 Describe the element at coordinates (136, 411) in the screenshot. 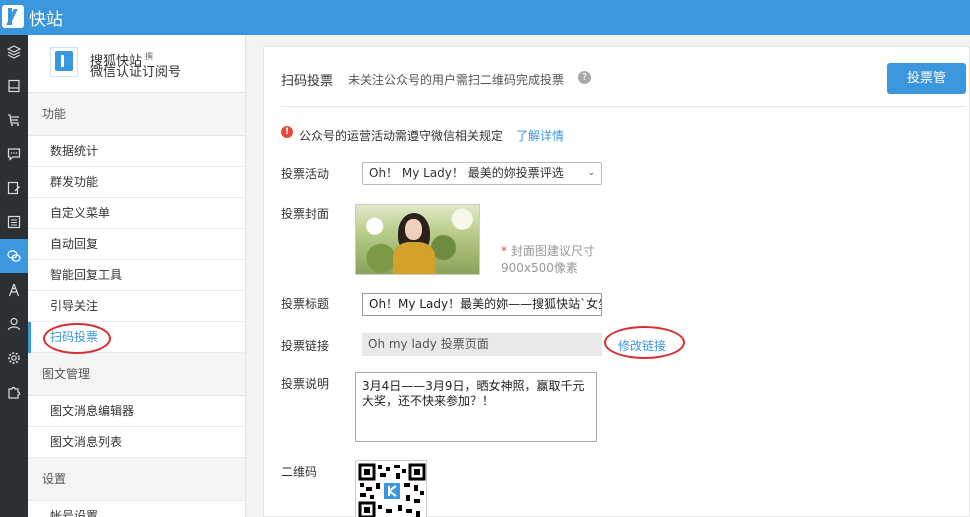

I see `menu-item-news-editor: 图文消息编辑器` at that location.